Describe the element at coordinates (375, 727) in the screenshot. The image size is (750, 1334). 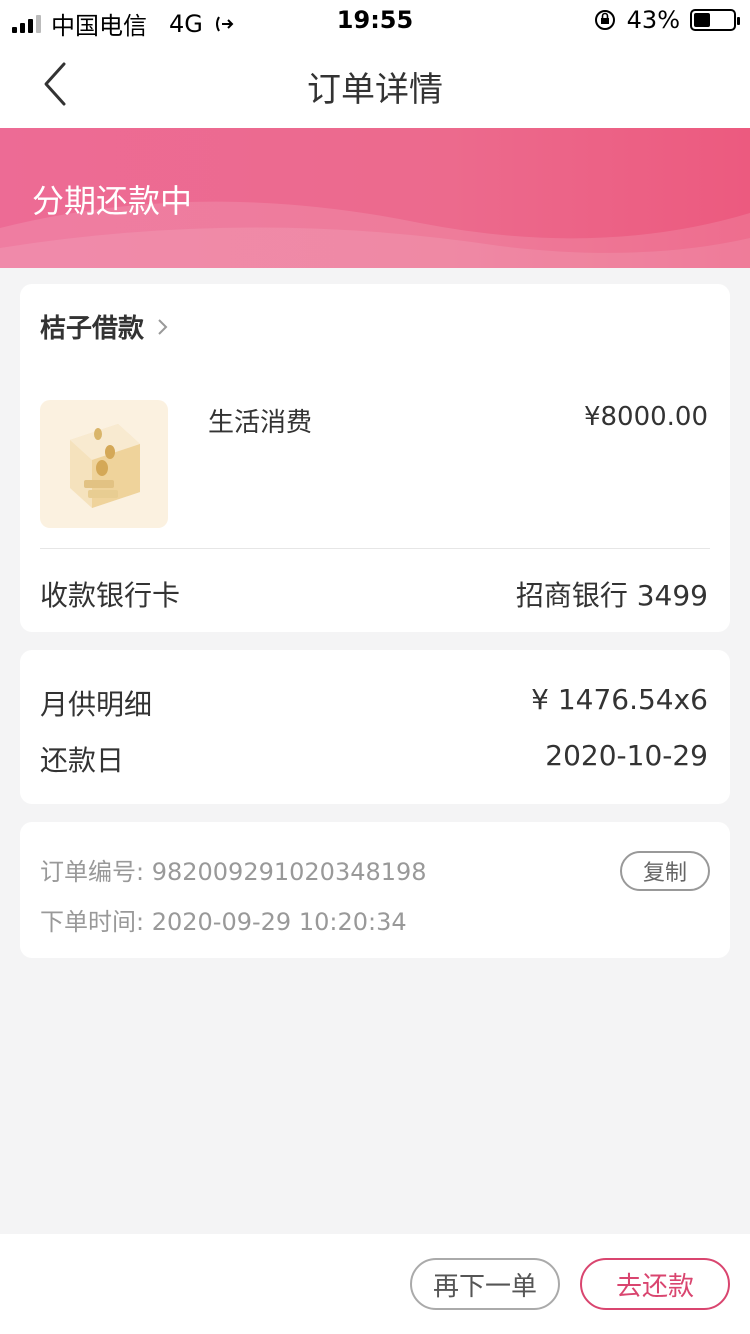
I see `repayment-card: 月供明细 ¥ 1476.54x6 还款日 2020-10-29` at that location.